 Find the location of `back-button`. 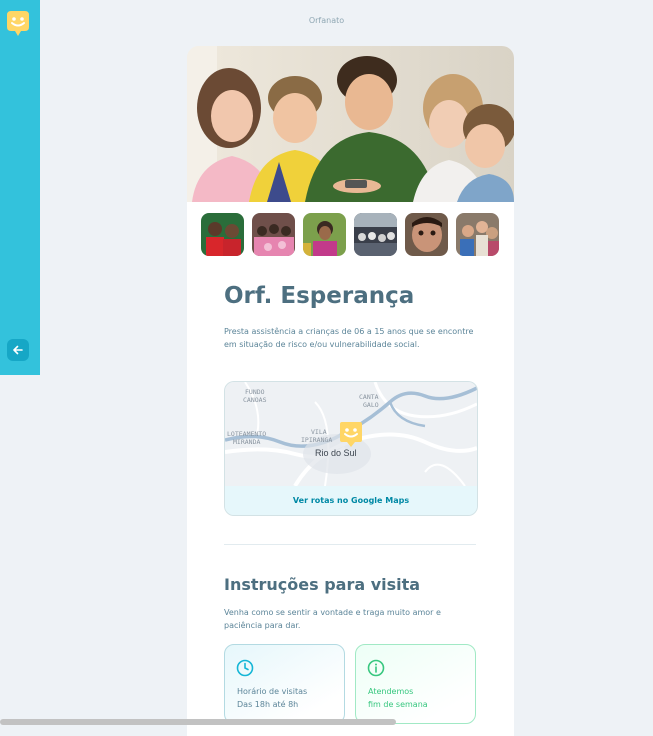

back-button is located at coordinates (18, 350).